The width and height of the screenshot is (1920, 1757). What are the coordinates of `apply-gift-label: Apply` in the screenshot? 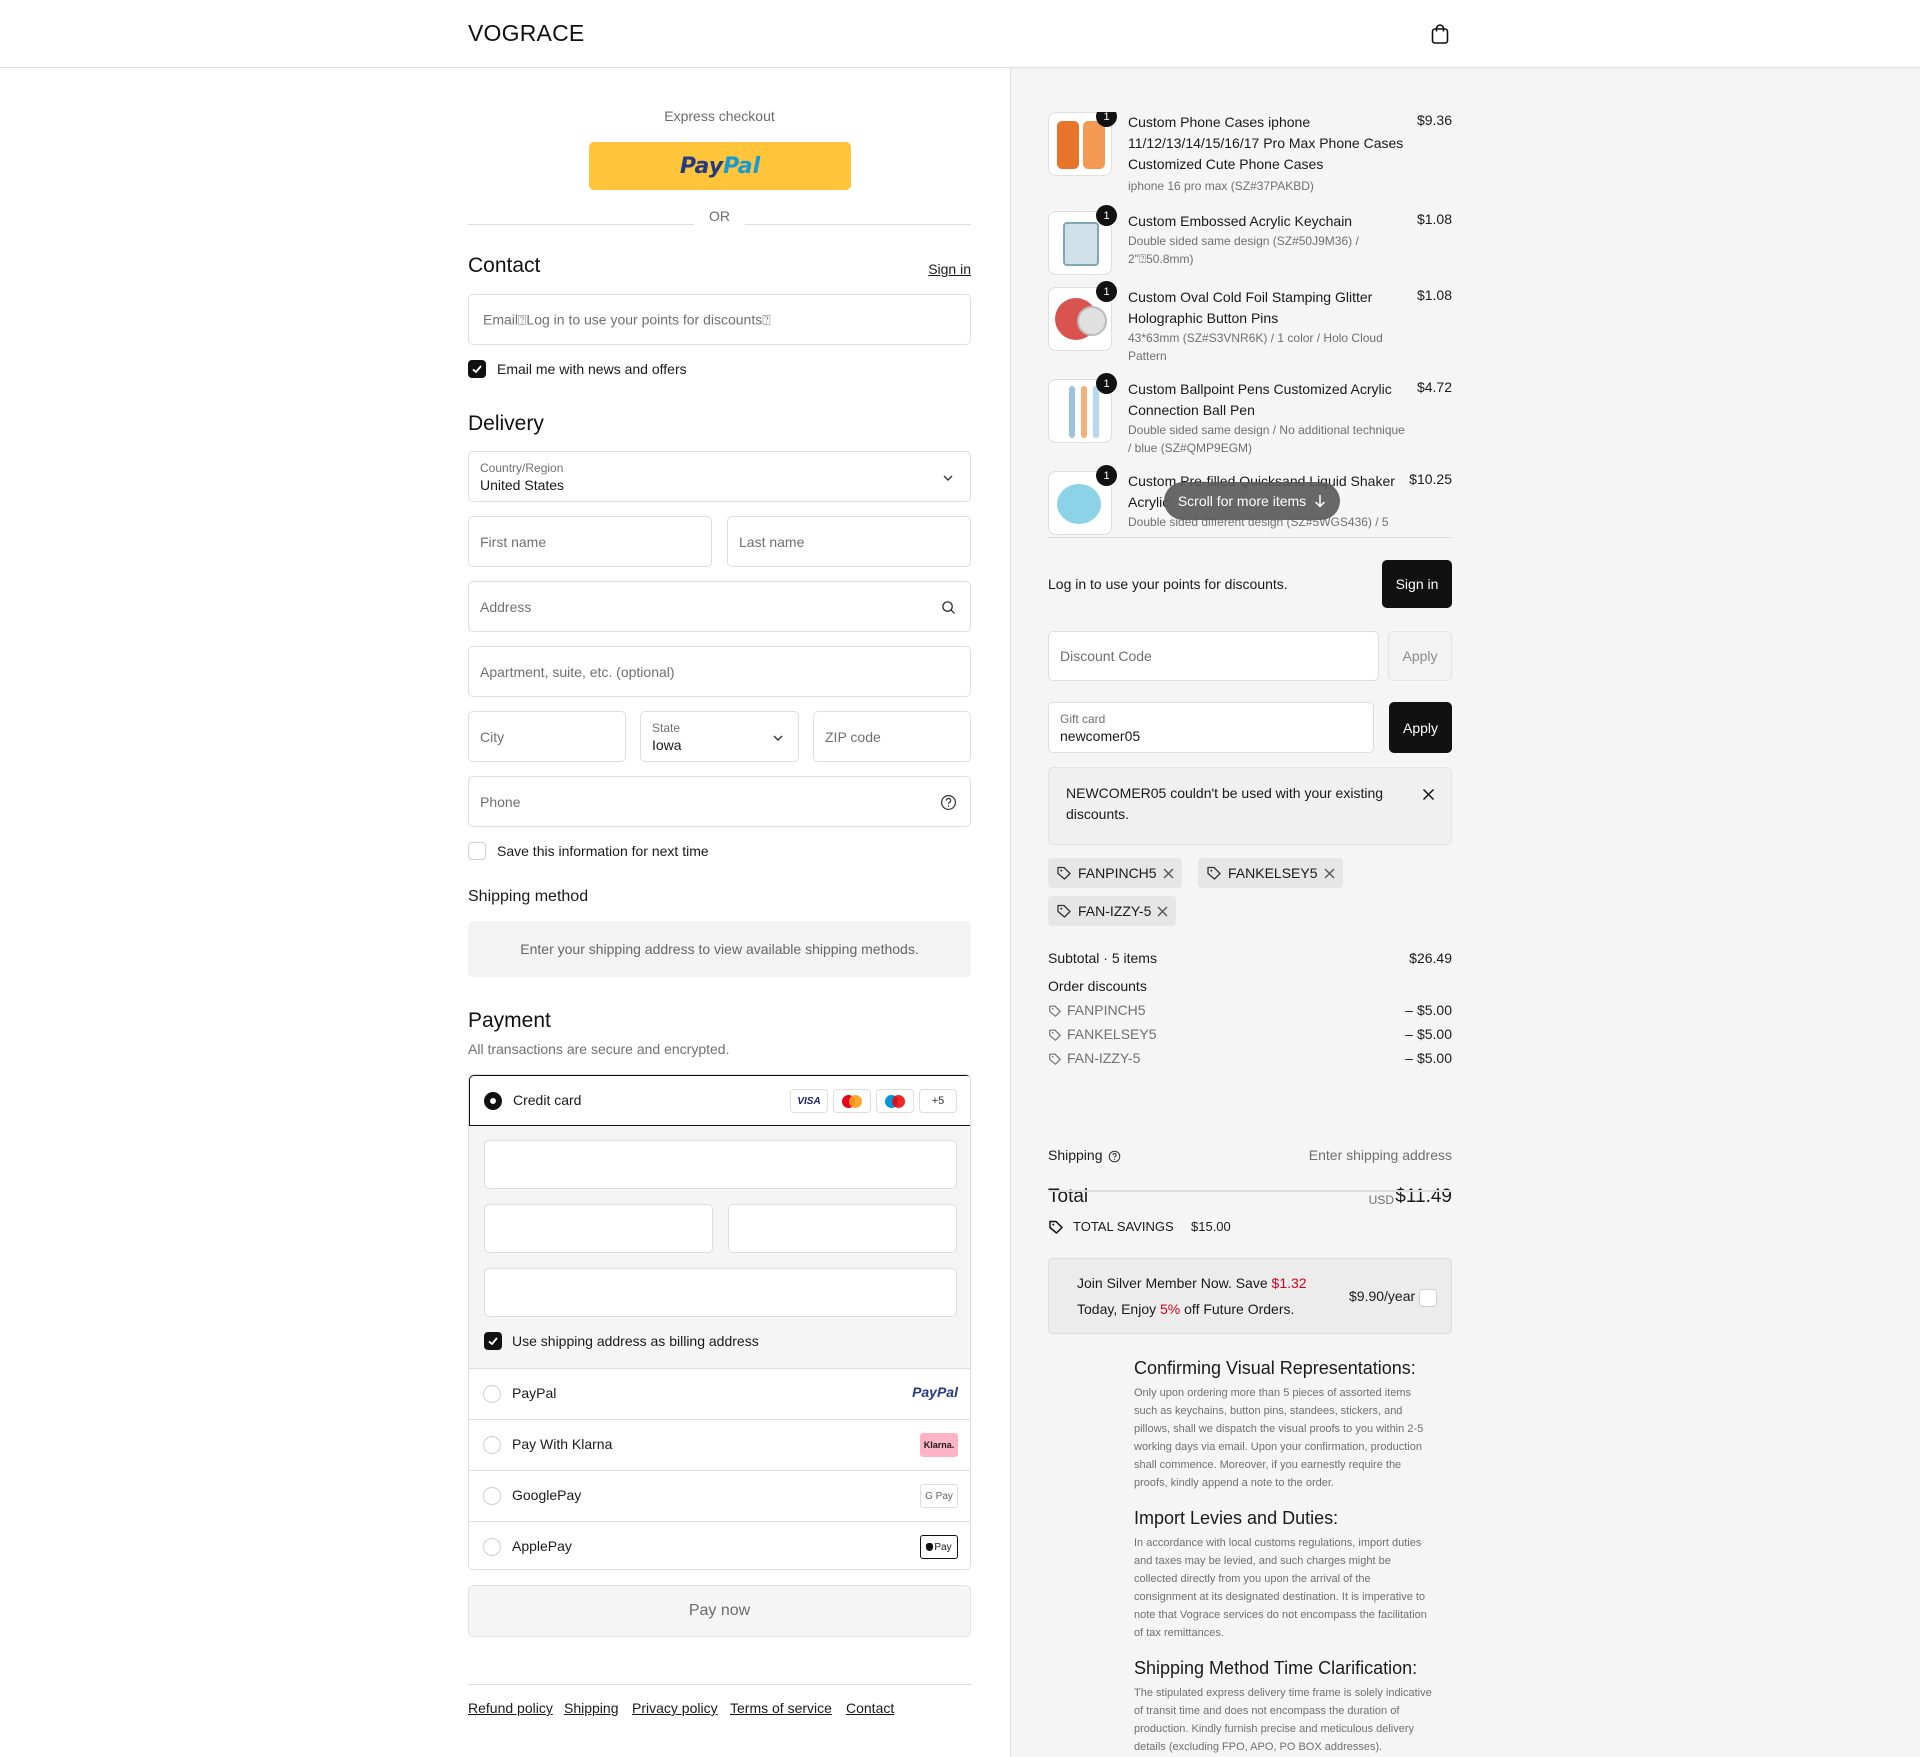 It's located at (1420, 727).